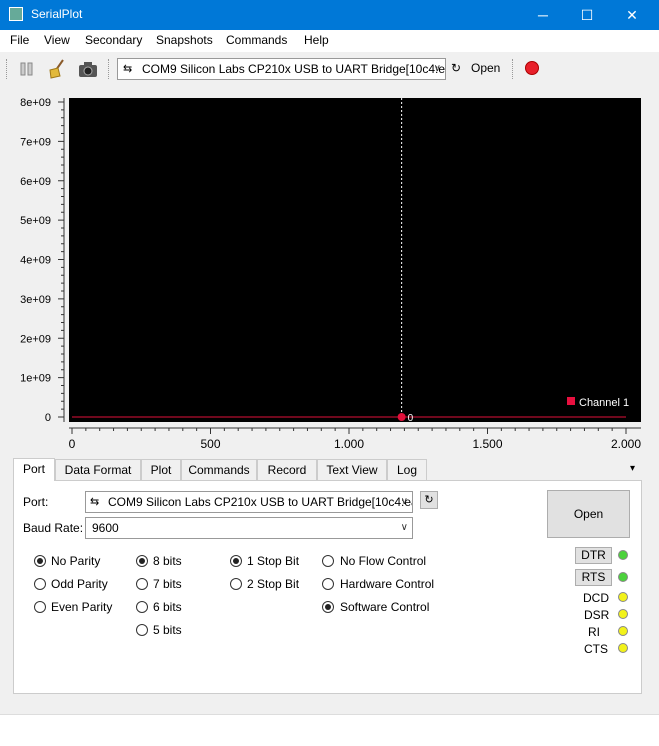 The height and width of the screenshot is (746, 659). Describe the element at coordinates (596, 598) in the screenshot. I see `dcd-label: DCD` at that location.